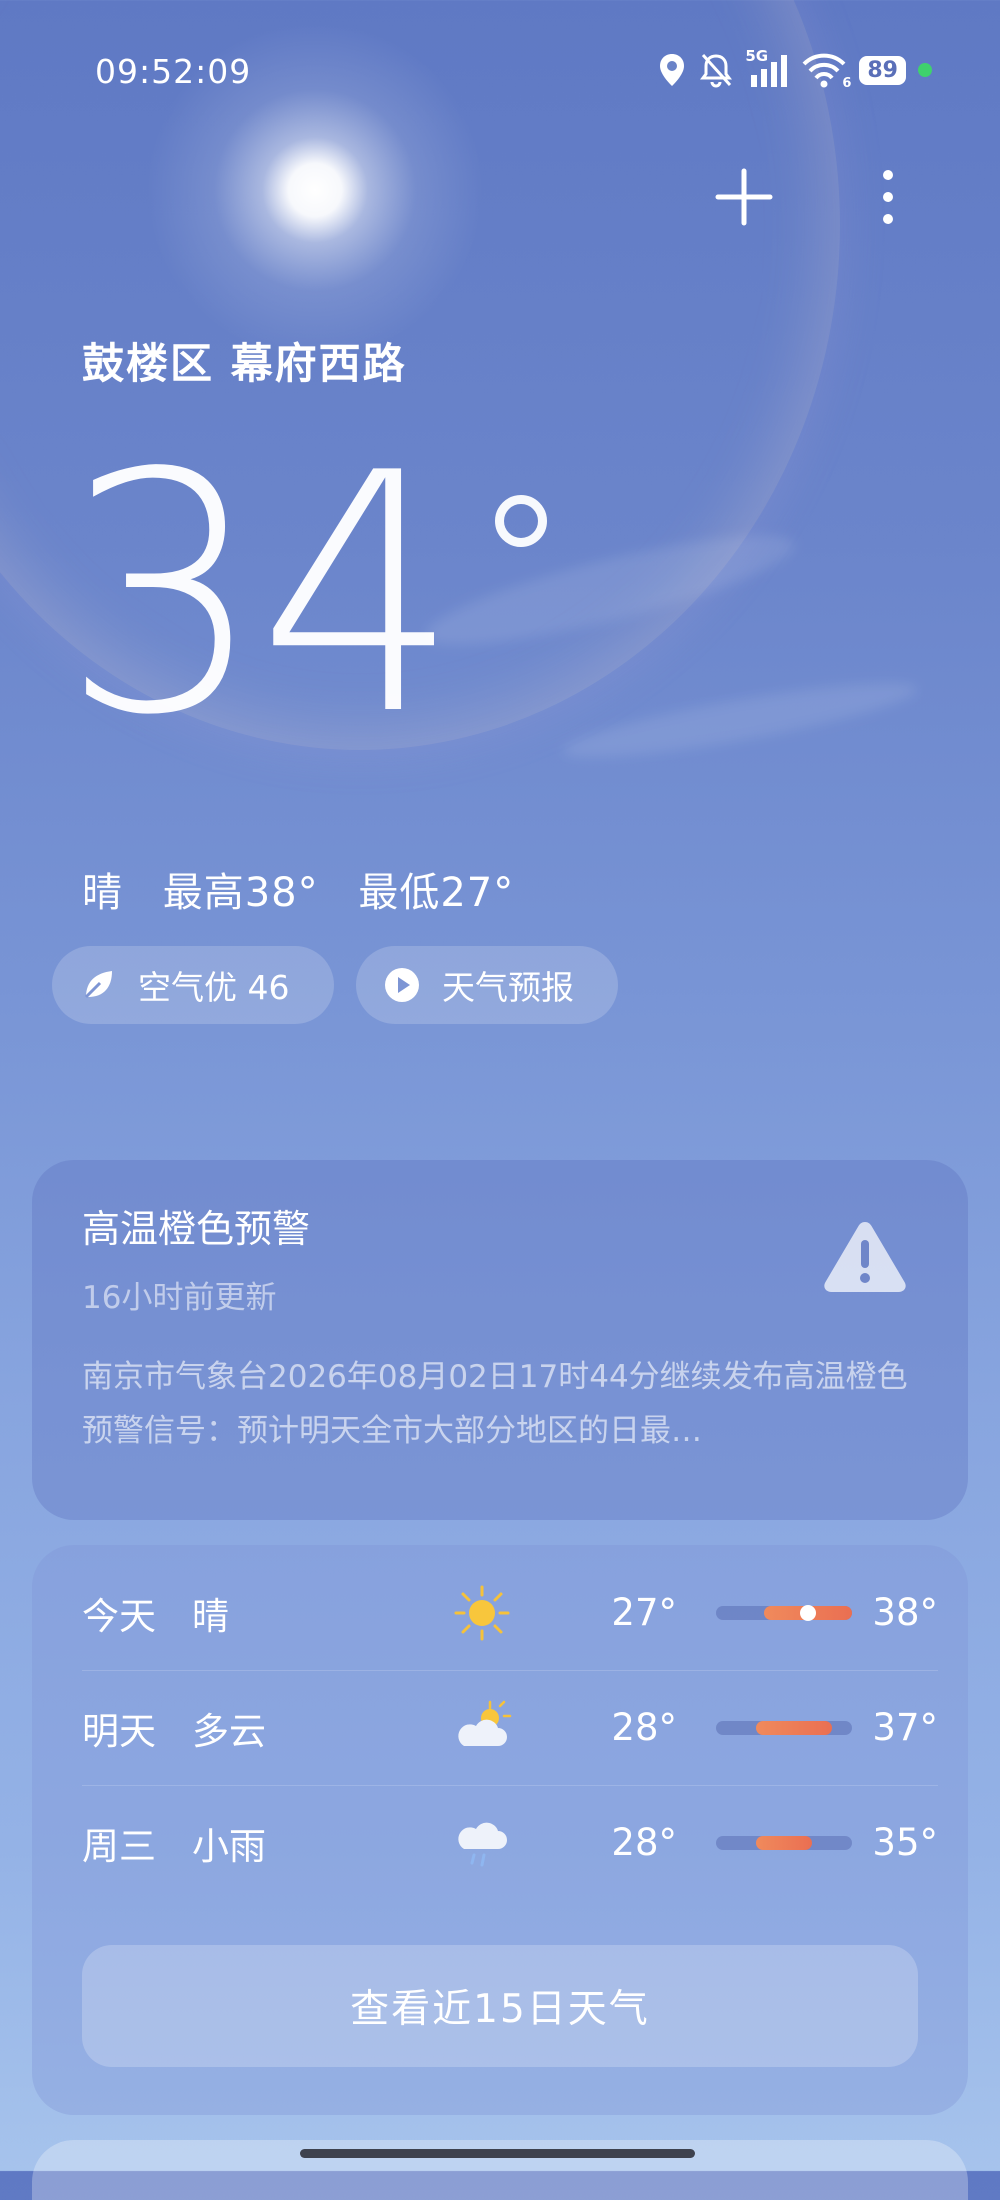 This screenshot has width=1000, height=2200. What do you see at coordinates (905, 1612) in the screenshot?
I see `forecast-high: 38°` at bounding box center [905, 1612].